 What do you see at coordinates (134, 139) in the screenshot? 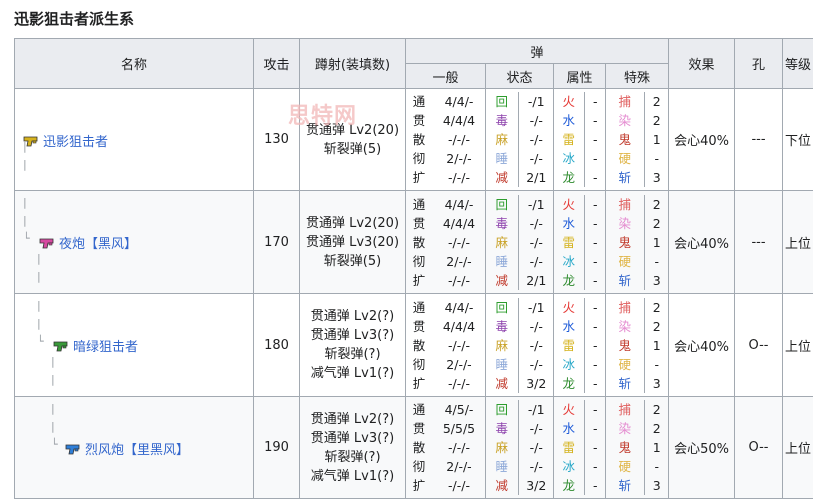
I see `weapon-name-cell: | | 迅影狙击者` at bounding box center [134, 139].